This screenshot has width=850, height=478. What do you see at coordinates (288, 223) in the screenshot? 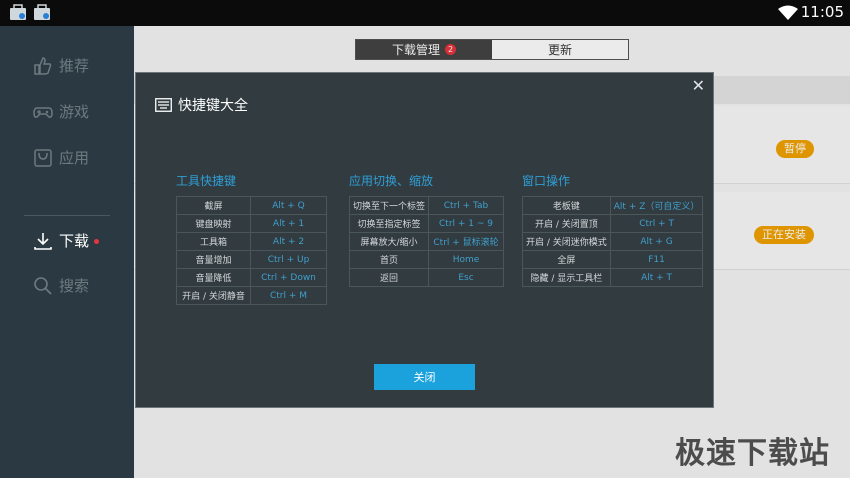
I see `shortcut-key: Alt + 1` at bounding box center [288, 223].